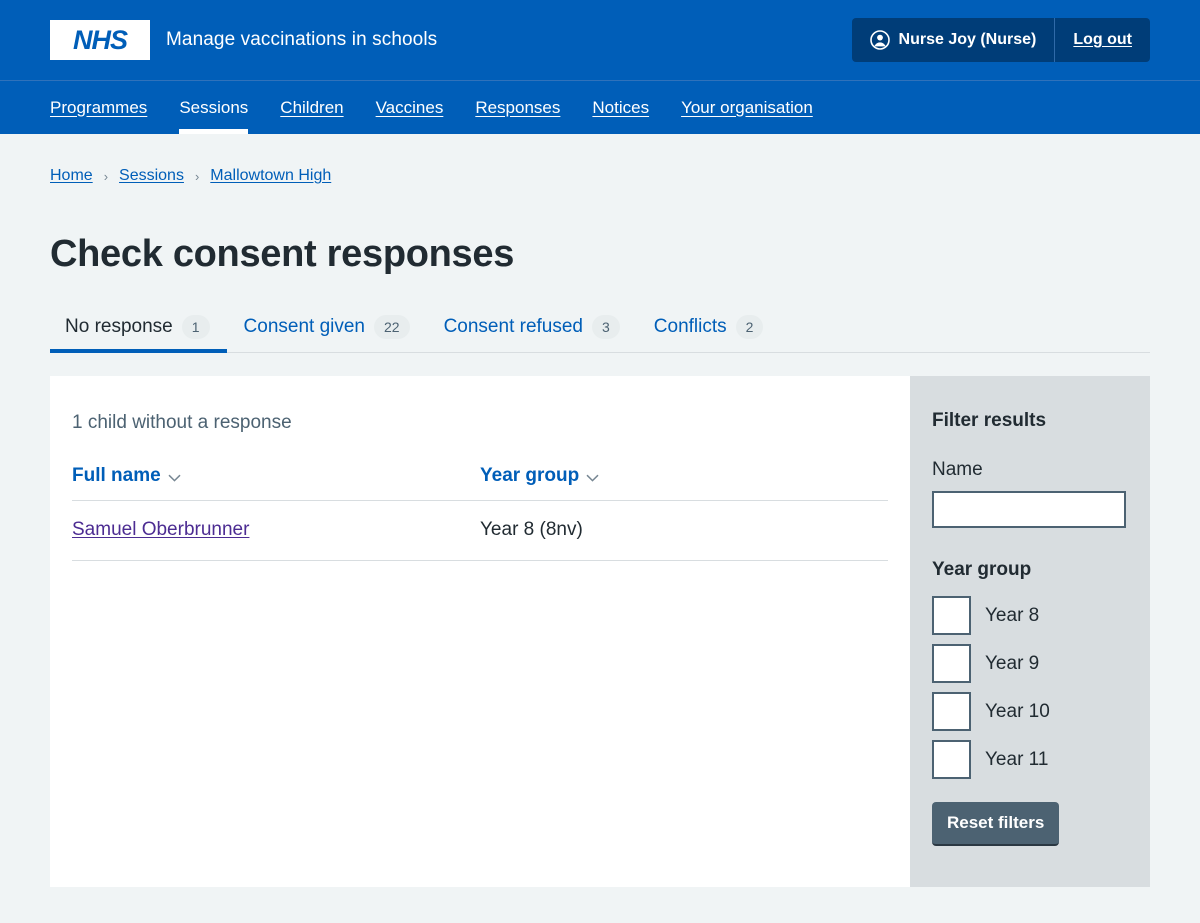 This screenshot has width=1200, height=923. What do you see at coordinates (276, 531) in the screenshot?
I see `cell-full-name: Samuel Oberbrunner` at bounding box center [276, 531].